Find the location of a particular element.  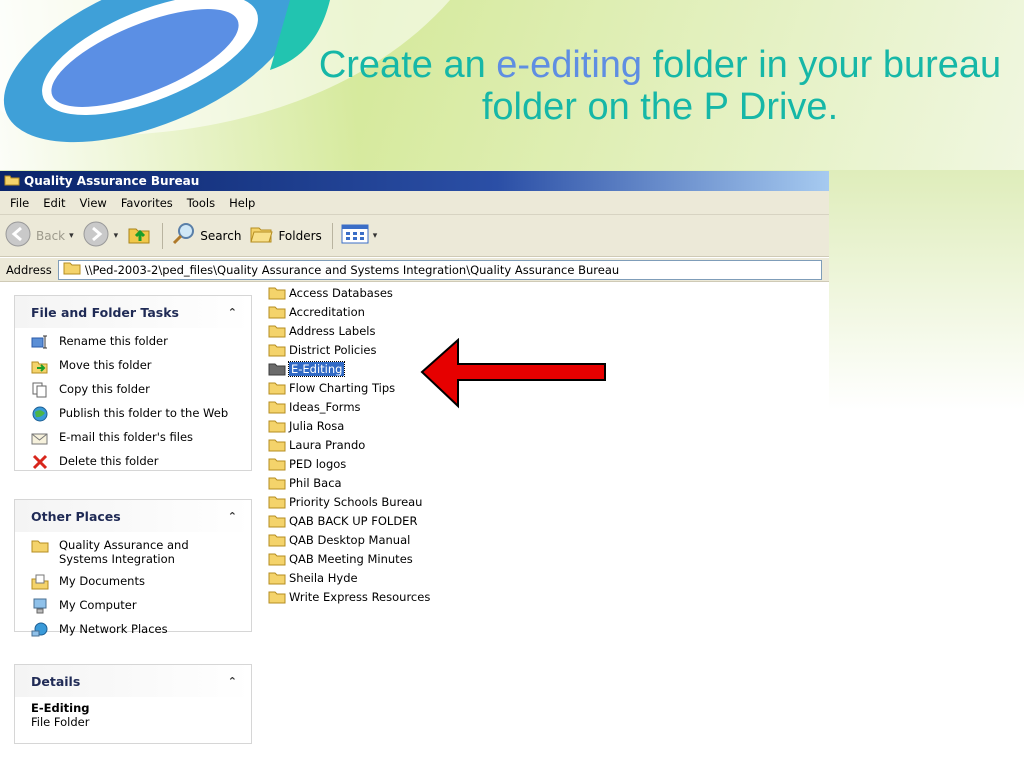

slide-title-accent: e-editing is located at coordinates (569, 65).